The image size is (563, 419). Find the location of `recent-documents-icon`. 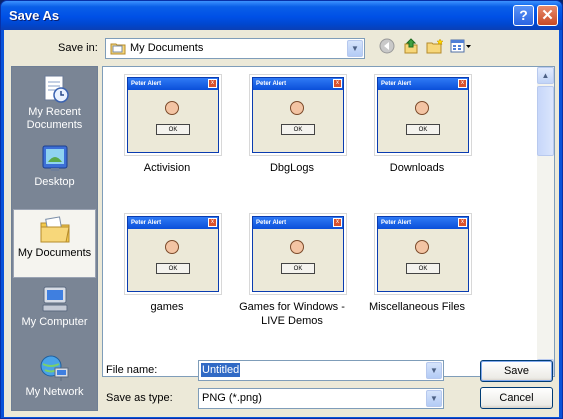

recent-documents-icon is located at coordinates (55, 89).